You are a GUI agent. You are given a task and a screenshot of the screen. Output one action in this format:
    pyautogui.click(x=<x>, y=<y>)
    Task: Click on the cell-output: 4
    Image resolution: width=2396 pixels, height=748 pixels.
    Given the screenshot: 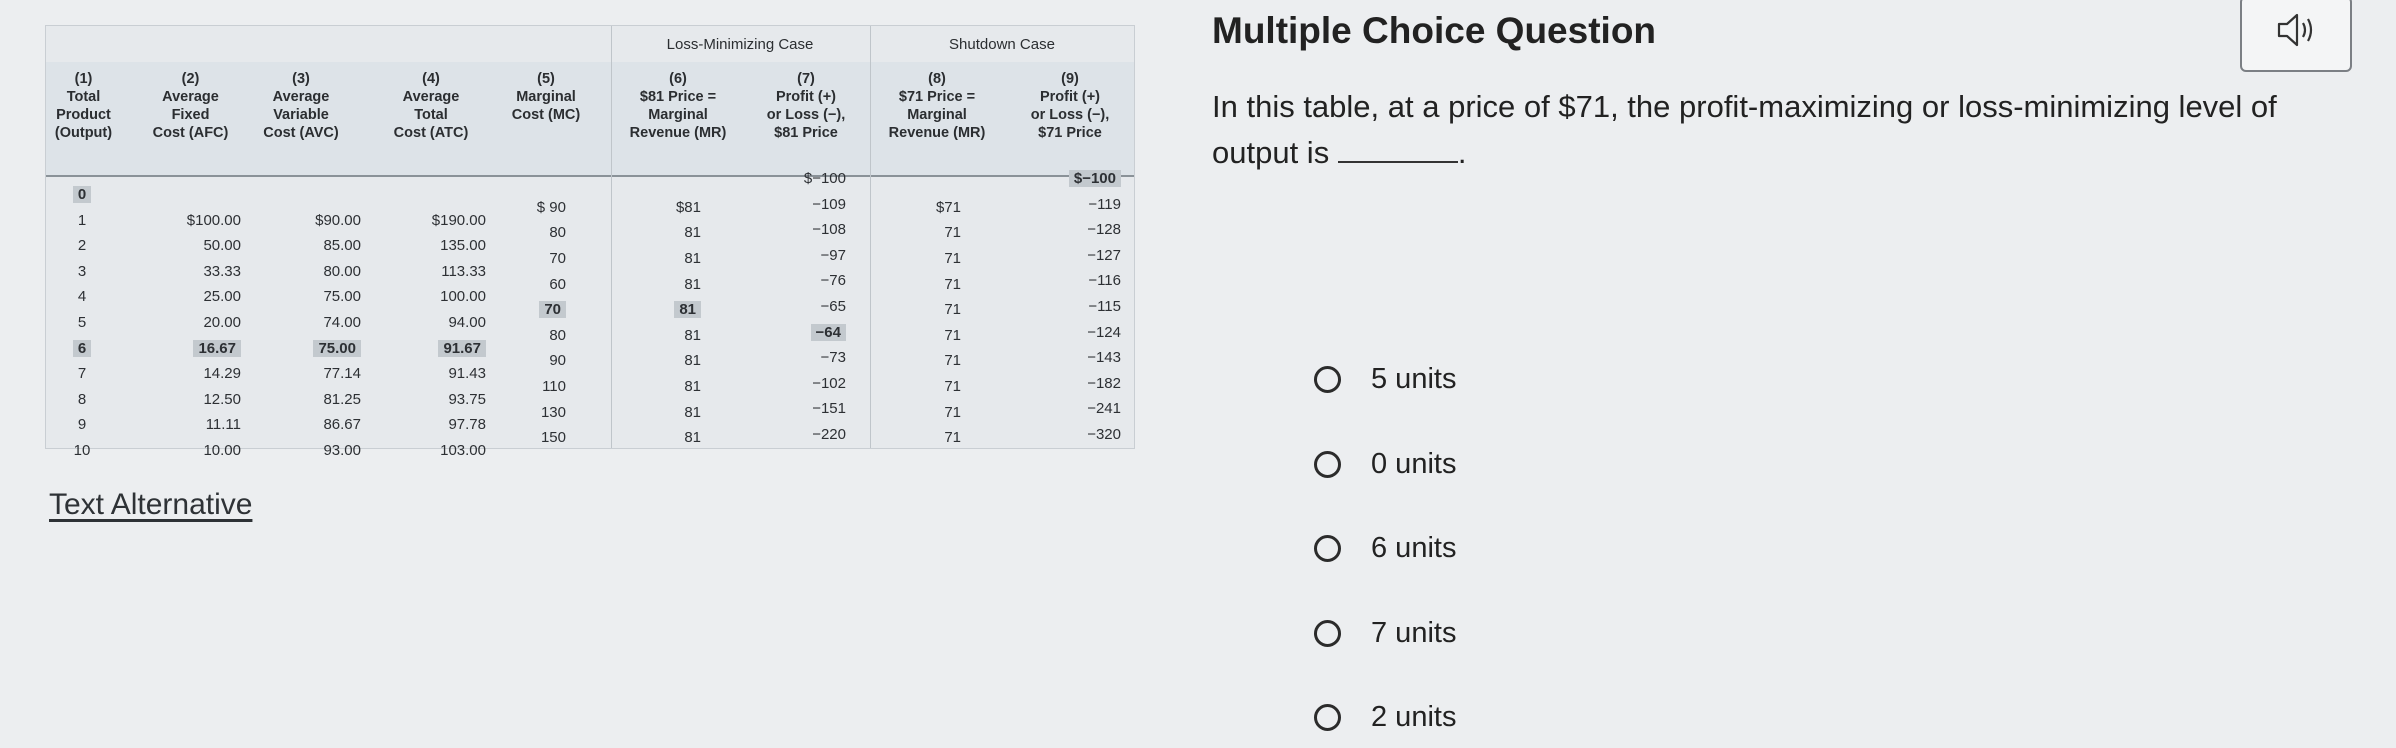 What is the action you would take?
    pyautogui.click(x=82, y=296)
    